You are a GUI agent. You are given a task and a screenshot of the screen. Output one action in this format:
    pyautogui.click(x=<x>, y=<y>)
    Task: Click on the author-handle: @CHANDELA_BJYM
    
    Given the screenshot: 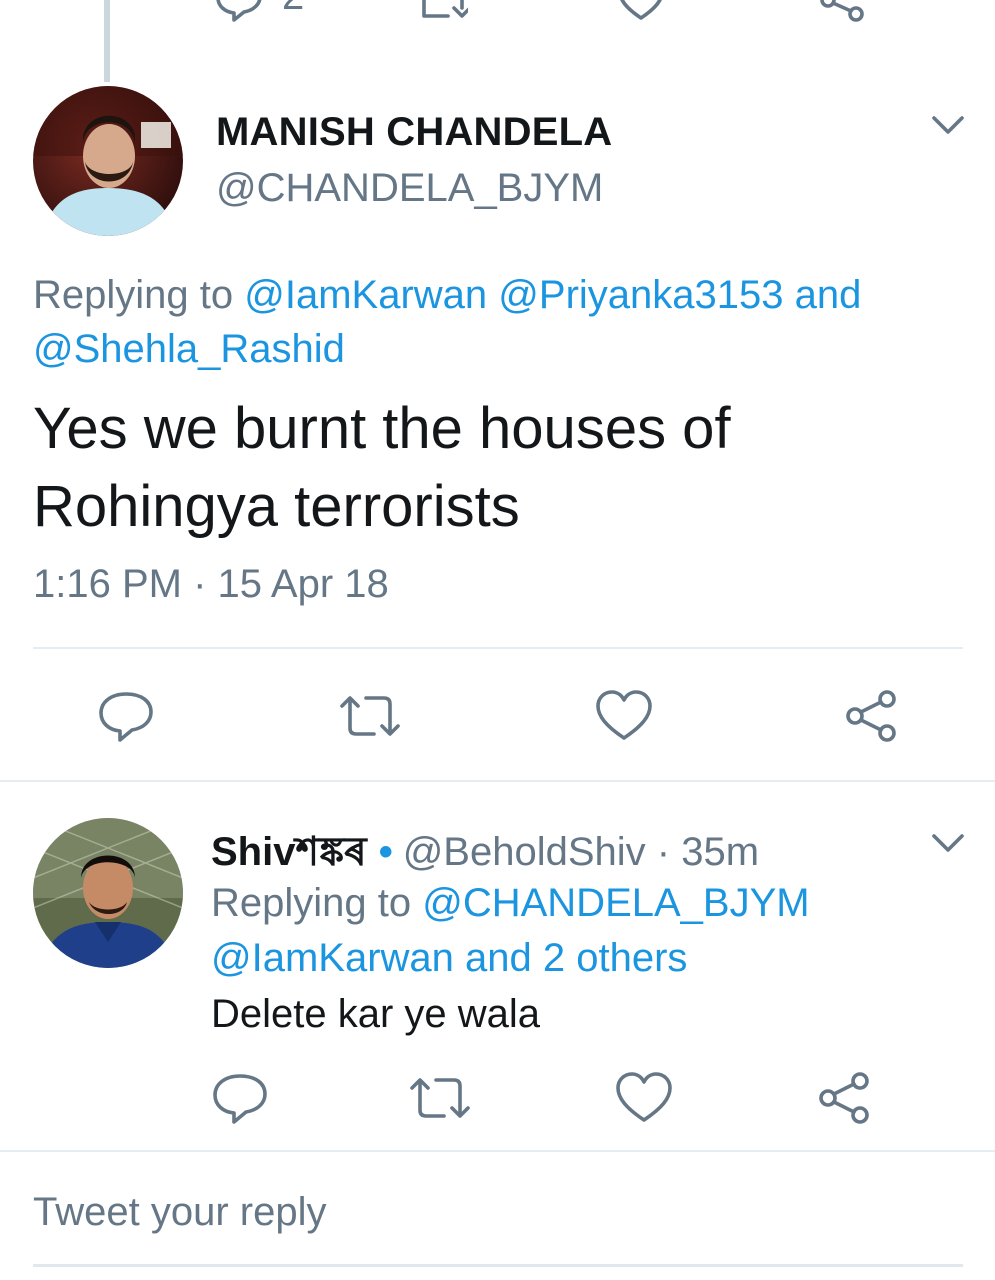 What is the action you would take?
    pyautogui.click(x=409, y=188)
    